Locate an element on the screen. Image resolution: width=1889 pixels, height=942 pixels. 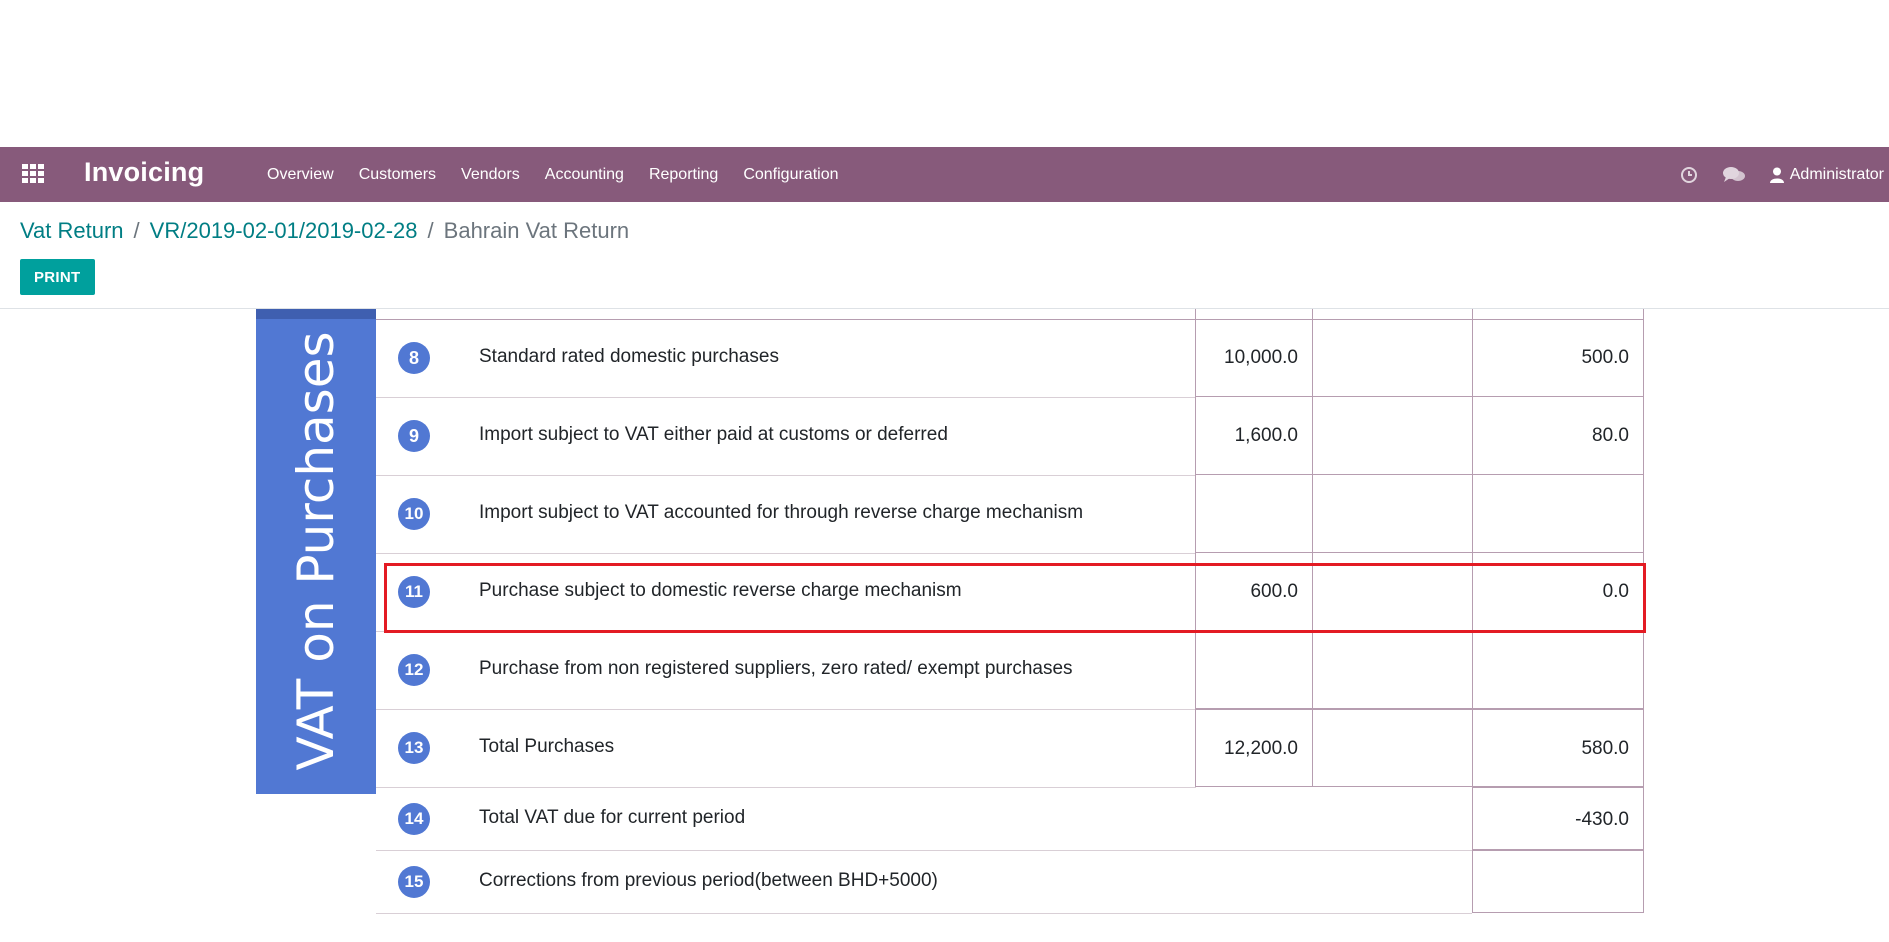
chat-icon is located at coordinates (1734, 175).